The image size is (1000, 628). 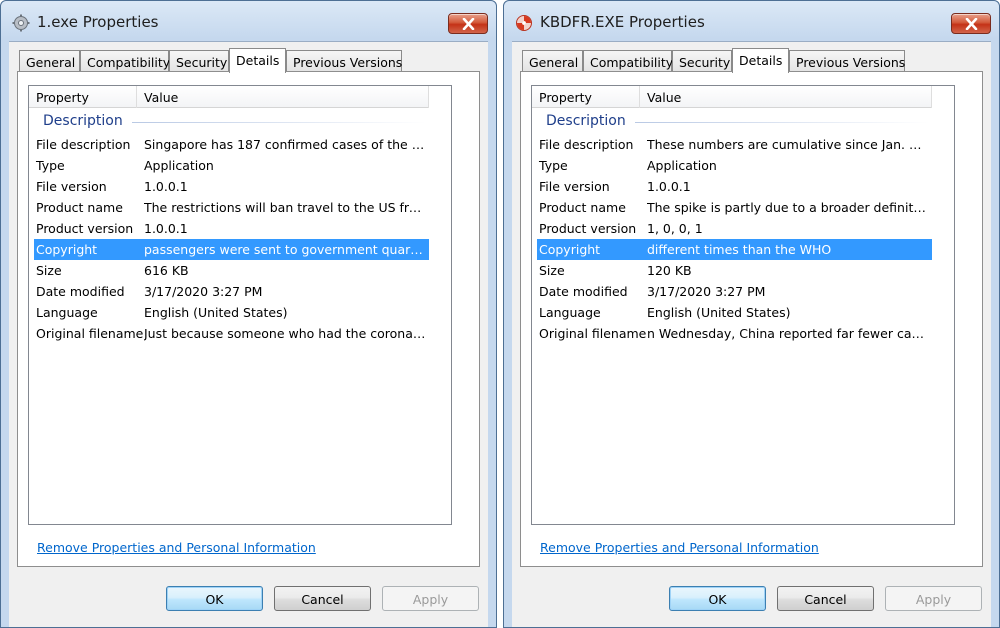 I want to click on table-row-selected: Copyright different times than the WHO, so click(x=734, y=249).